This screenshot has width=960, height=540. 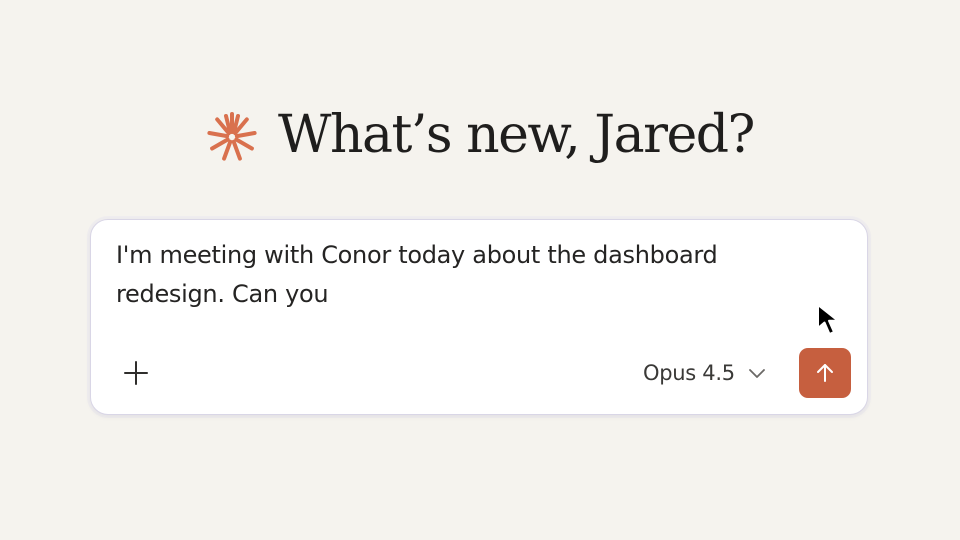 I want to click on greeting-title: What’s new, Jared?, so click(x=516, y=135).